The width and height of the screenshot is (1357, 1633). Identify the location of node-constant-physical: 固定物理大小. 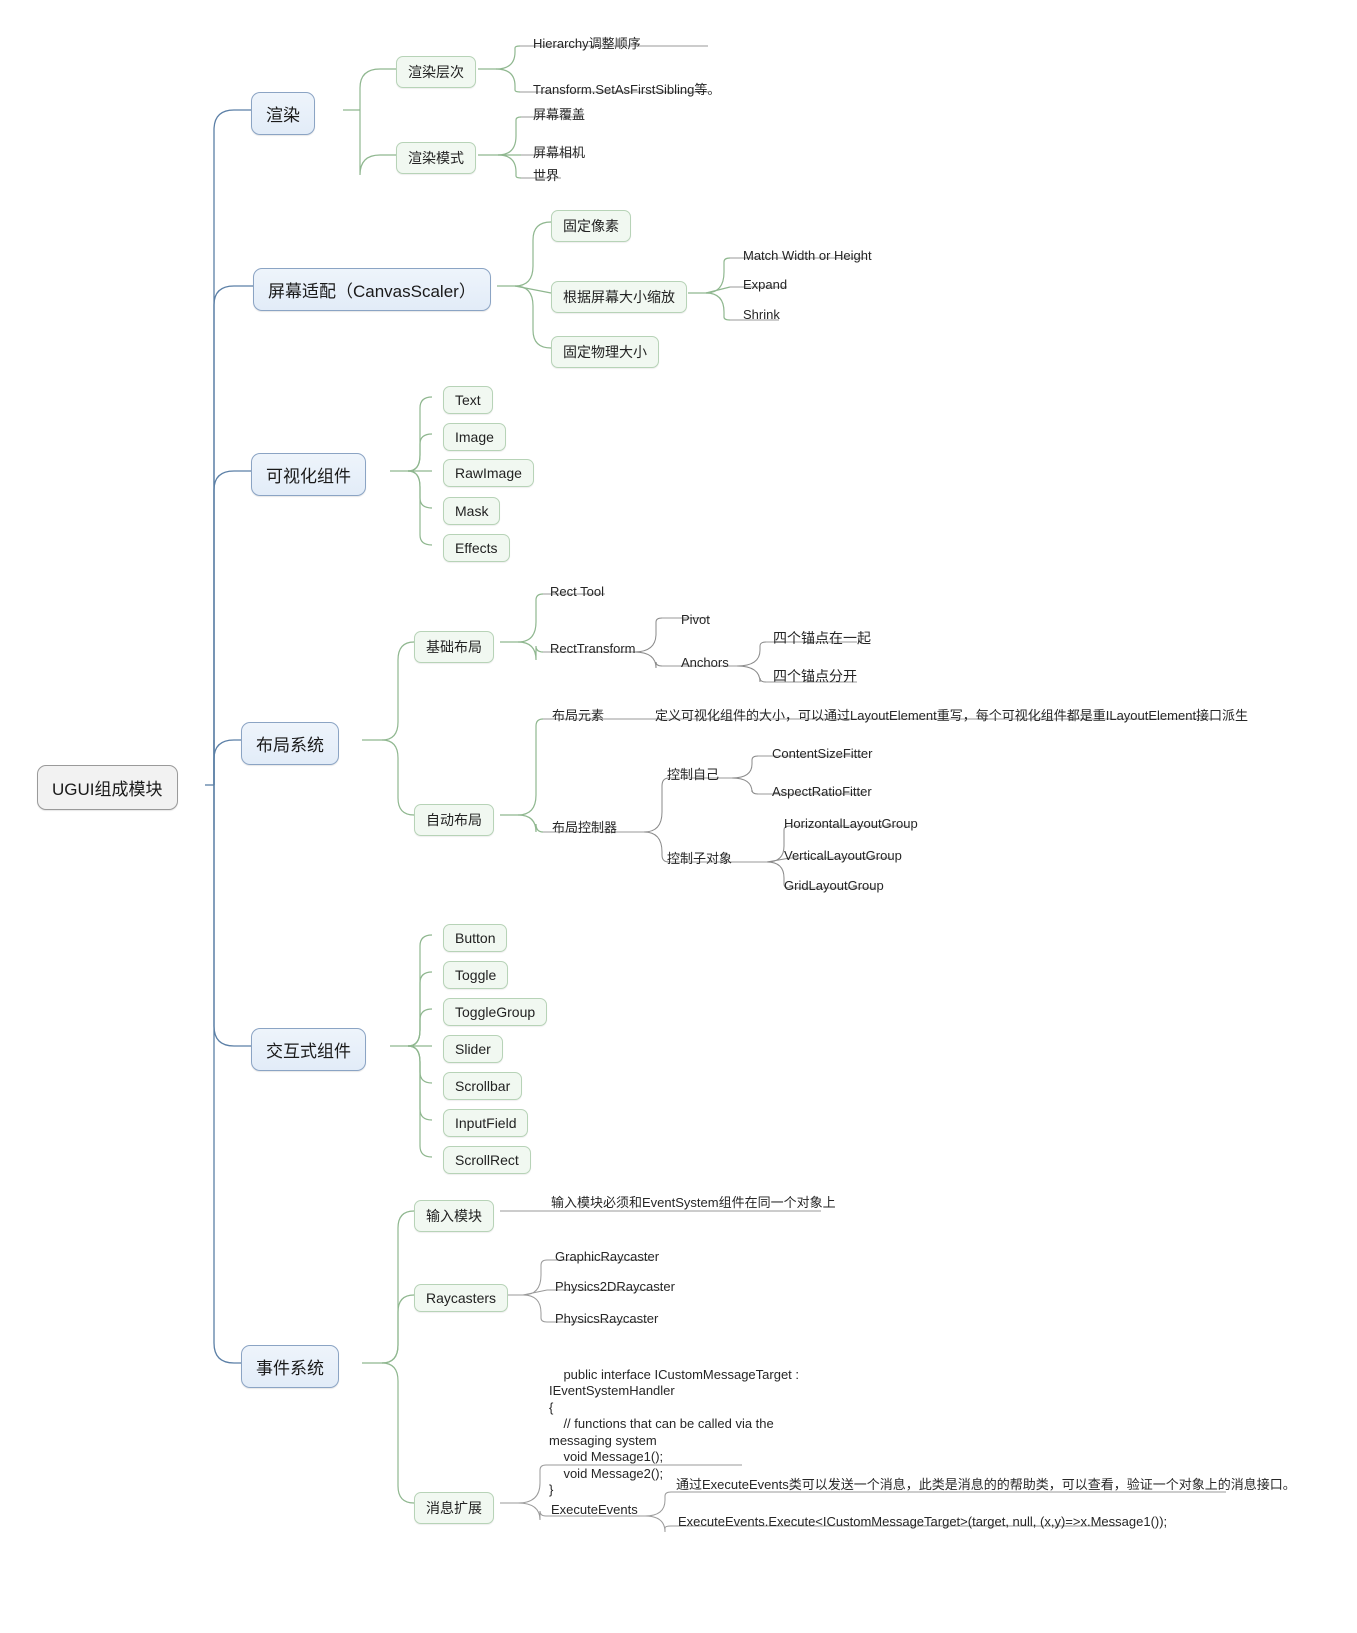
(605, 352).